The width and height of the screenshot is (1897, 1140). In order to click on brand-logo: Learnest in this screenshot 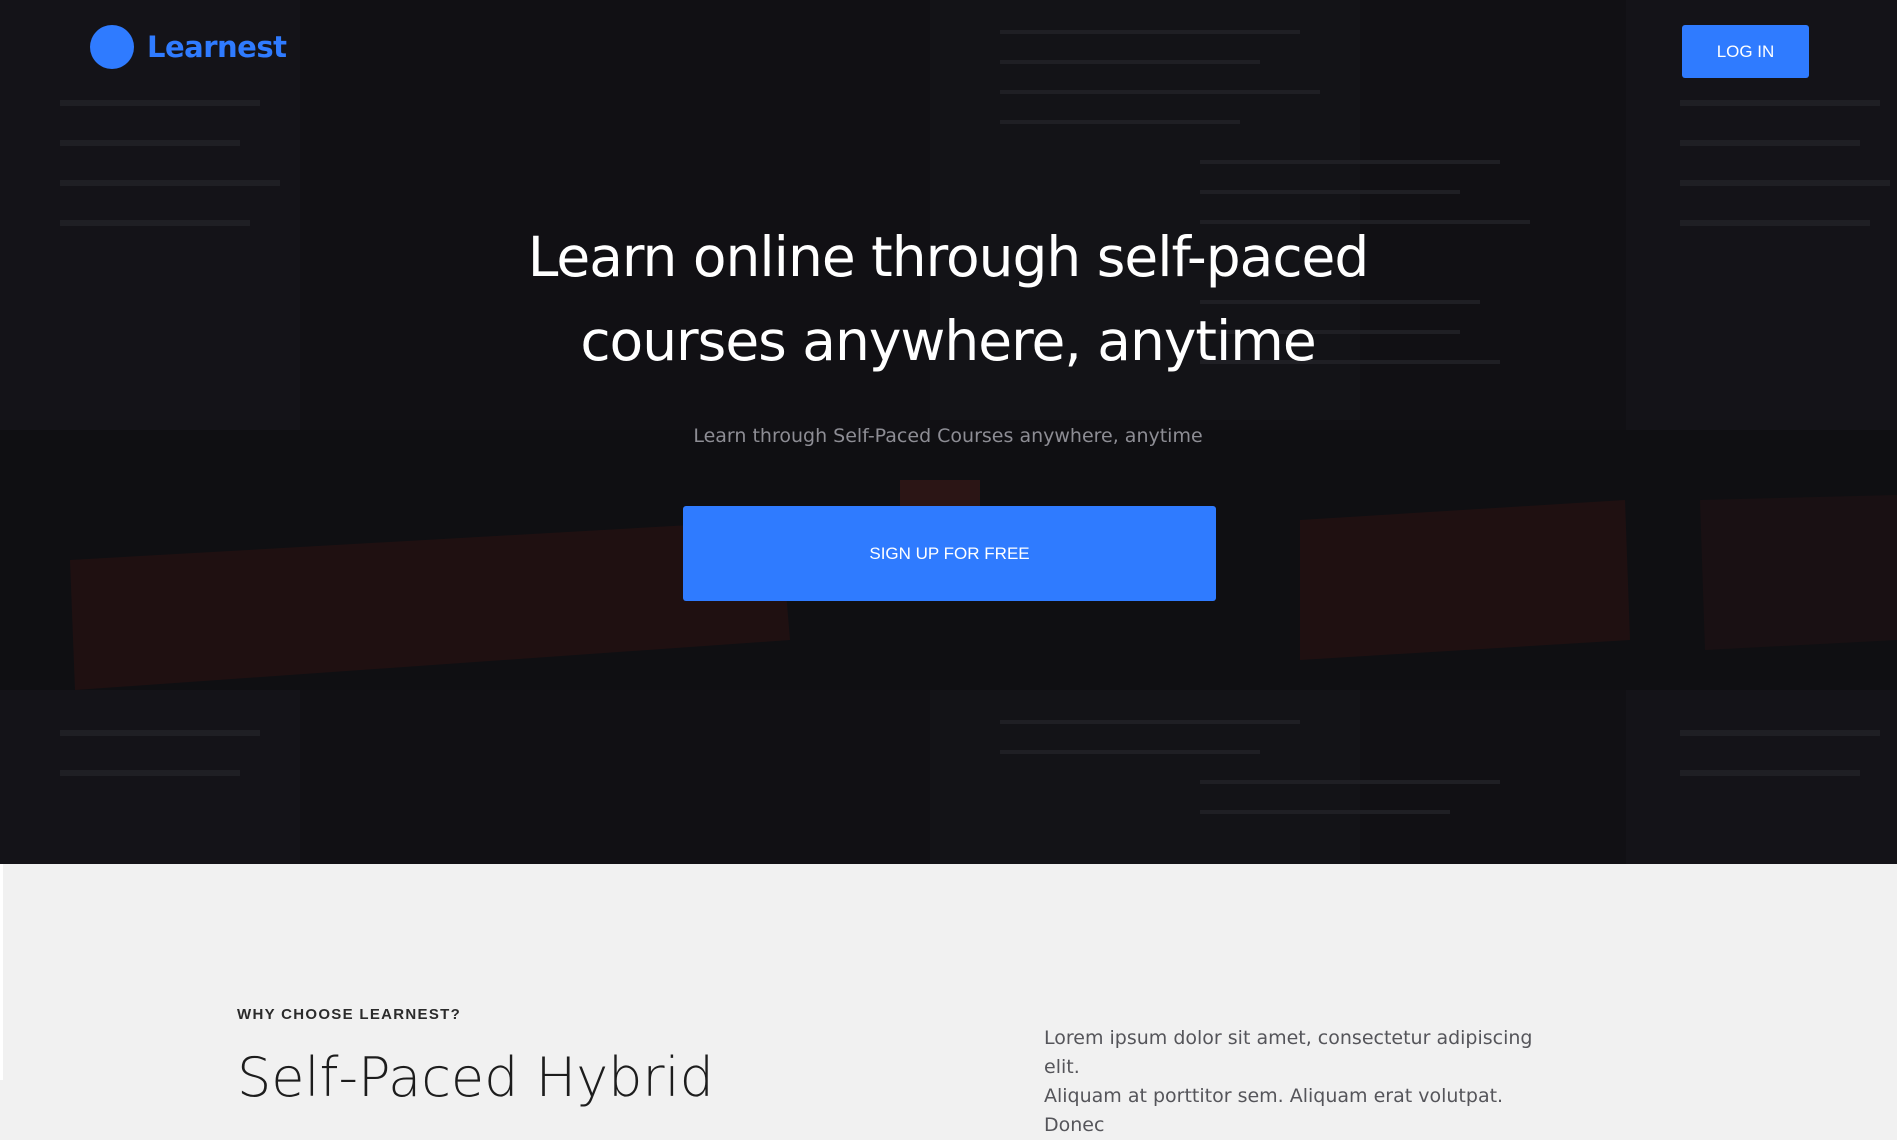, I will do `click(188, 47)`.